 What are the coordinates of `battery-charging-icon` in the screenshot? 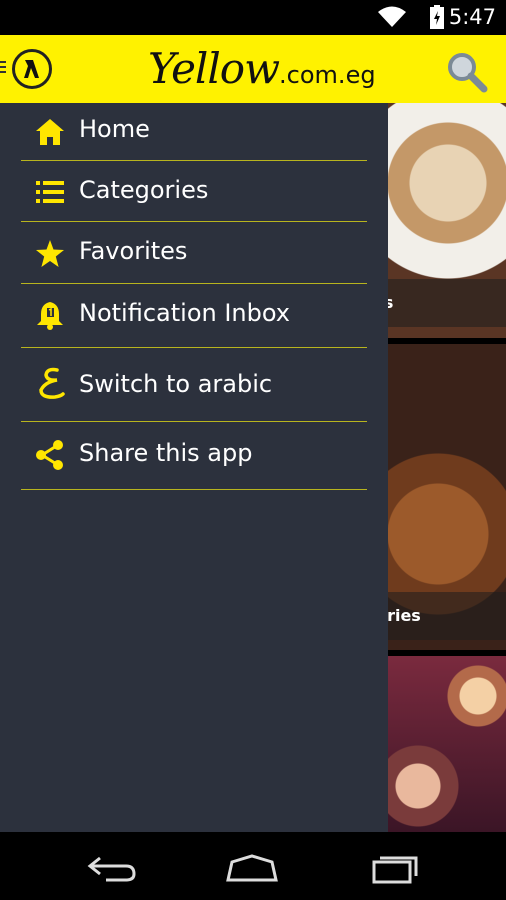 It's located at (437, 17).